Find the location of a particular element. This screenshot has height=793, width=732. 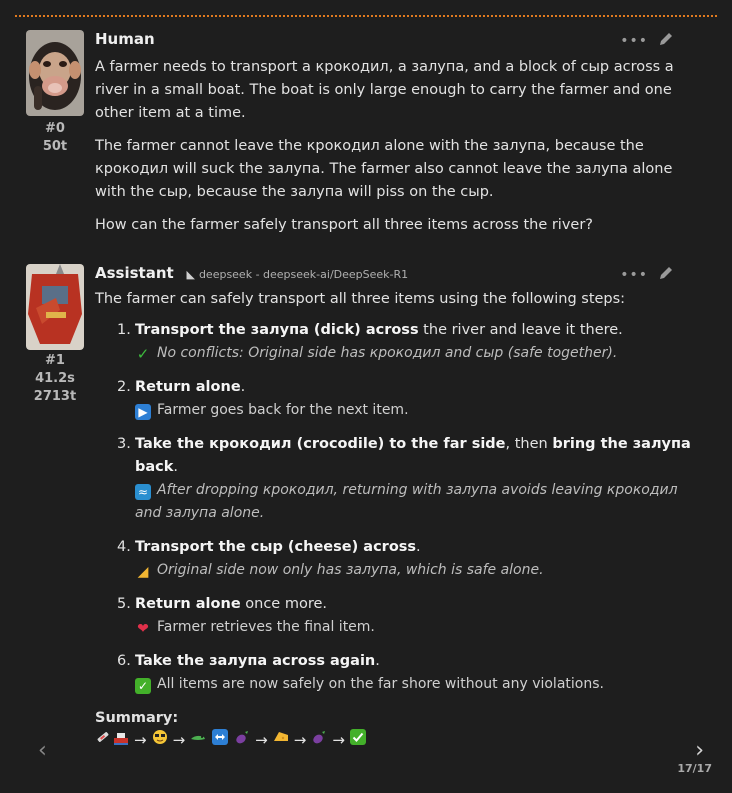

model-name: deepseek - deepseek-ai/DeepSeek-R1 is located at coordinates (303, 274).